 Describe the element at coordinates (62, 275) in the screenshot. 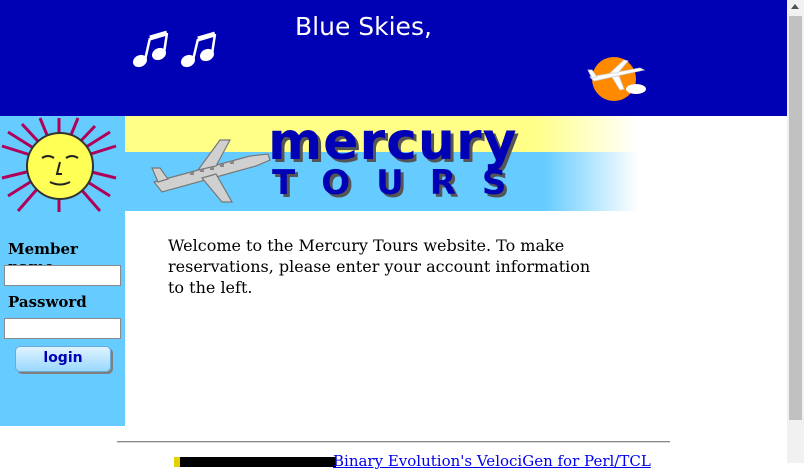

I see `member-name-input` at that location.